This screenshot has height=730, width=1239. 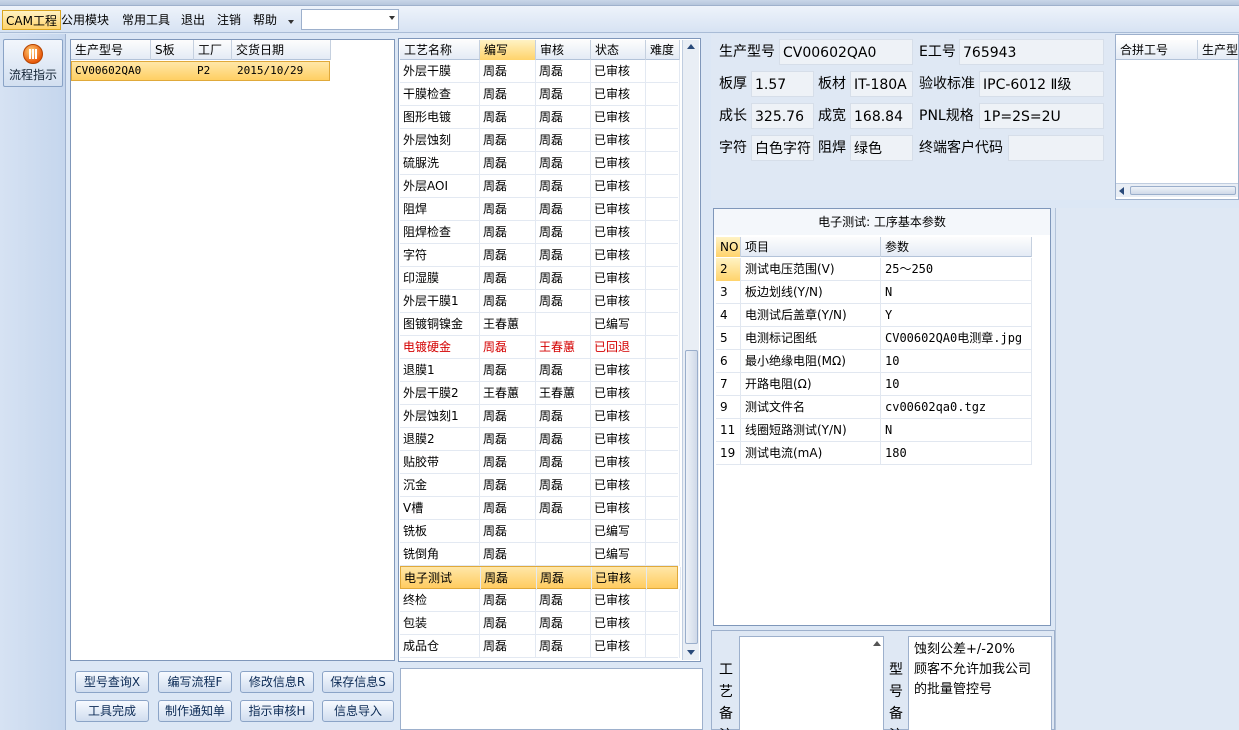 What do you see at coordinates (229, 20) in the screenshot?
I see `menu-logout: 注销` at bounding box center [229, 20].